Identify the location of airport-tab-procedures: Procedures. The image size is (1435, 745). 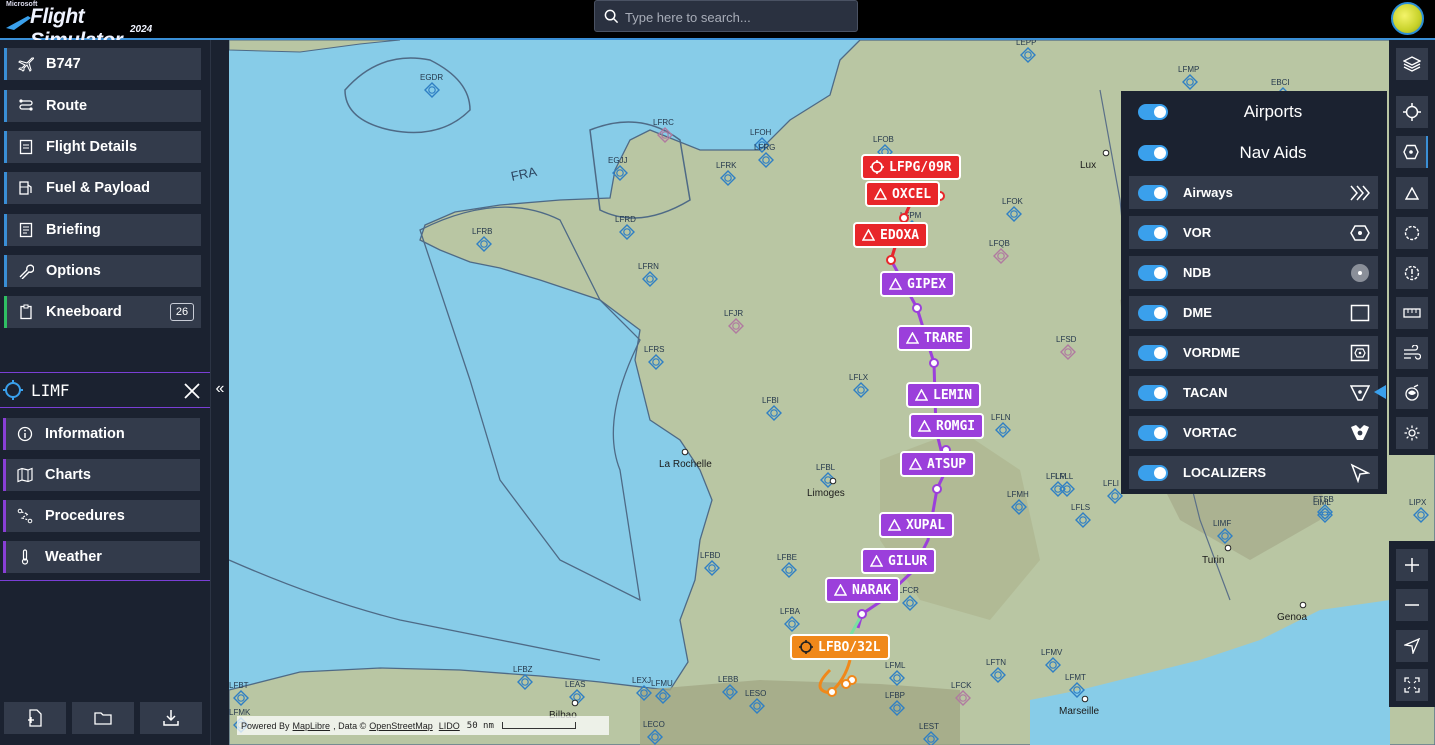
(101, 516).